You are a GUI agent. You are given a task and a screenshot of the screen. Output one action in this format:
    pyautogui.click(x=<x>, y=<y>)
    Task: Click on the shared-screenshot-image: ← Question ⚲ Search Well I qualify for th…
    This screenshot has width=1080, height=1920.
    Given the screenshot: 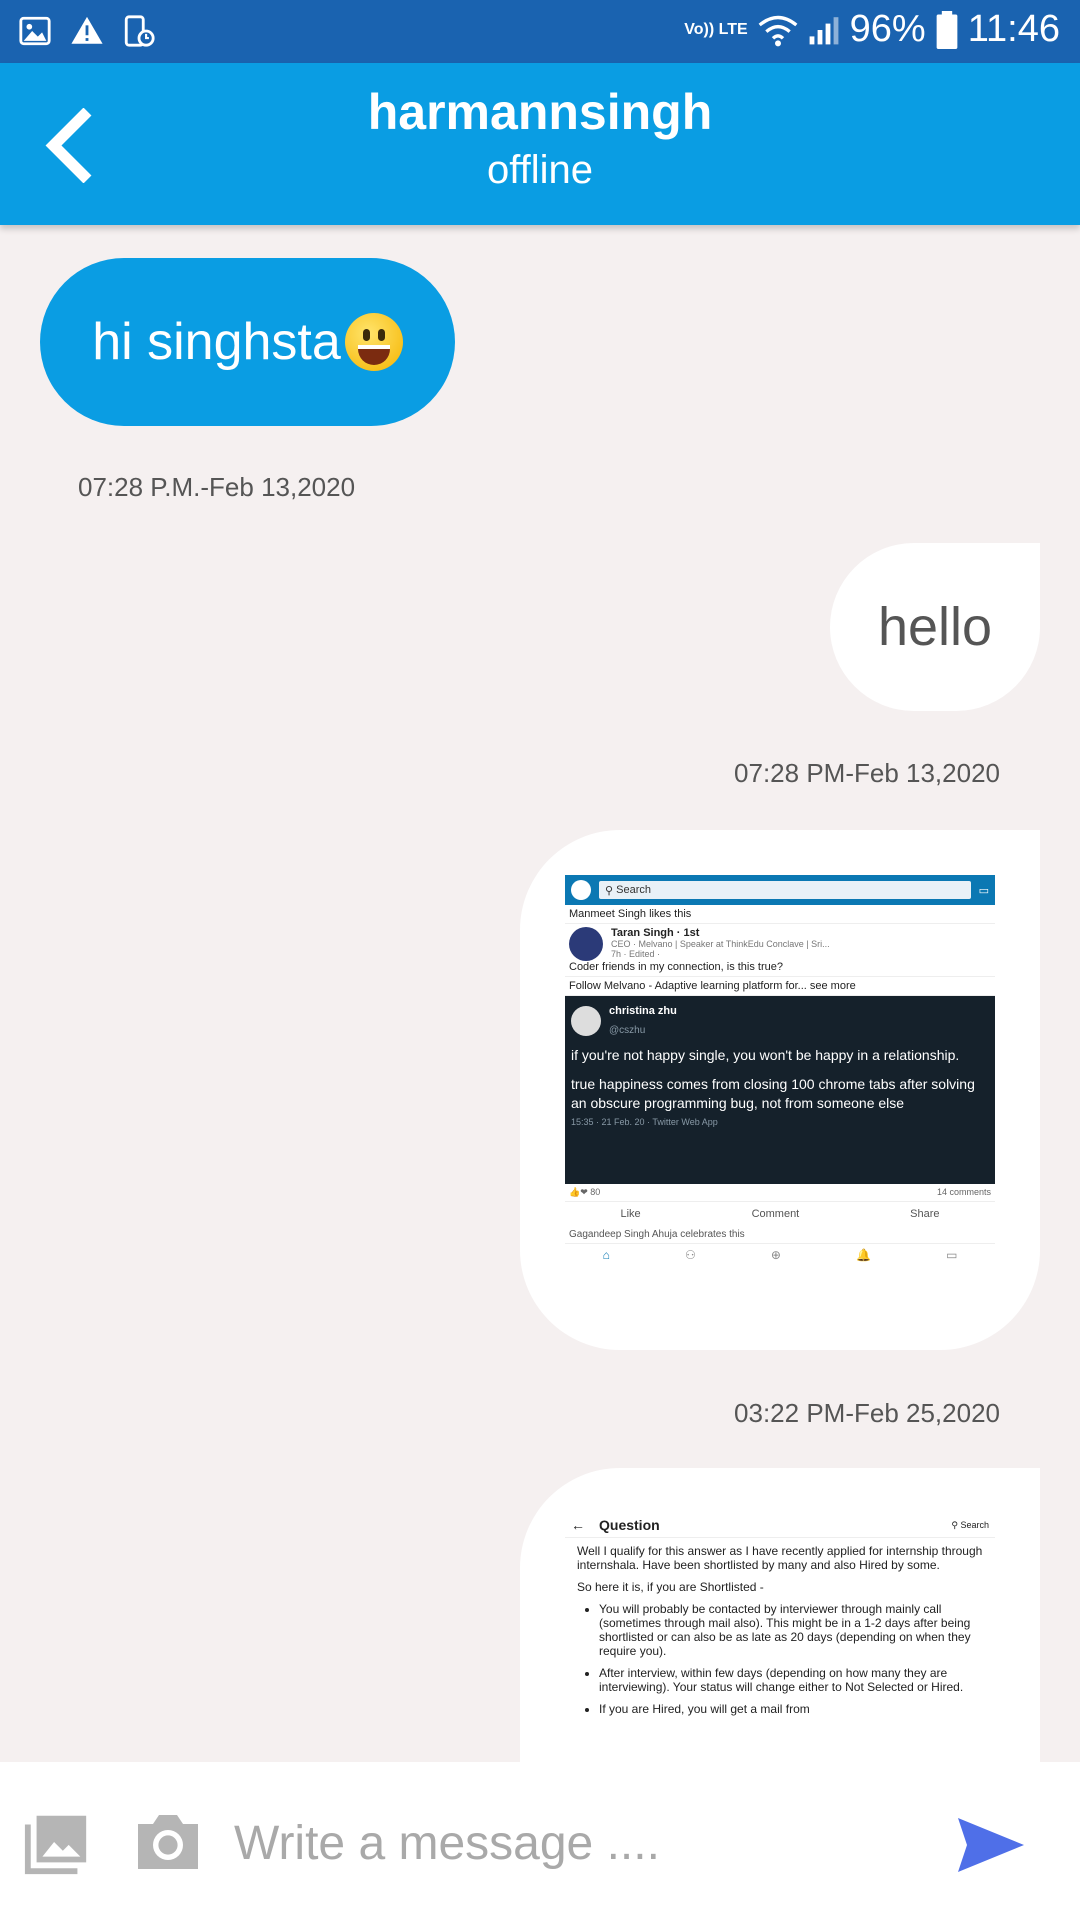 What is the action you would take?
    pyautogui.click(x=780, y=1640)
    